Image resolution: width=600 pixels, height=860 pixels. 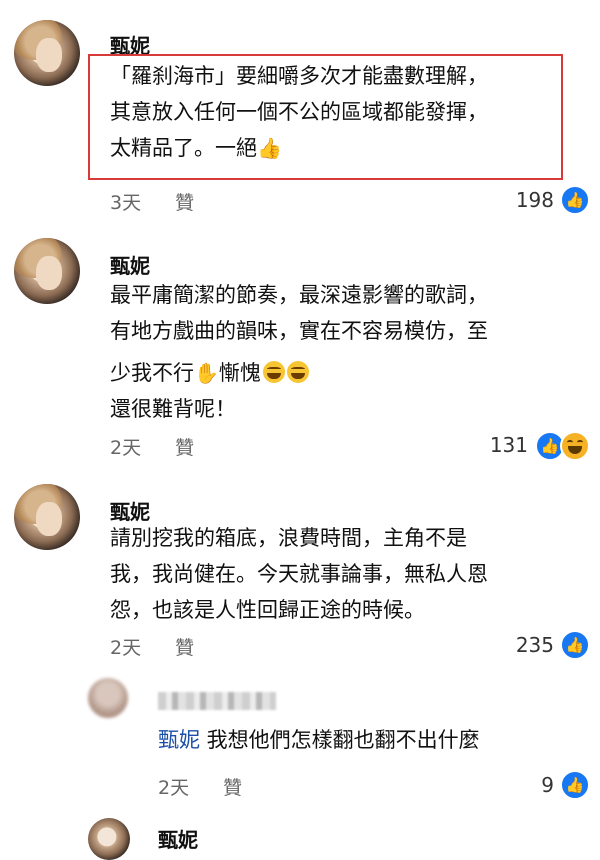 I want to click on reply-avatar, so click(x=108, y=698).